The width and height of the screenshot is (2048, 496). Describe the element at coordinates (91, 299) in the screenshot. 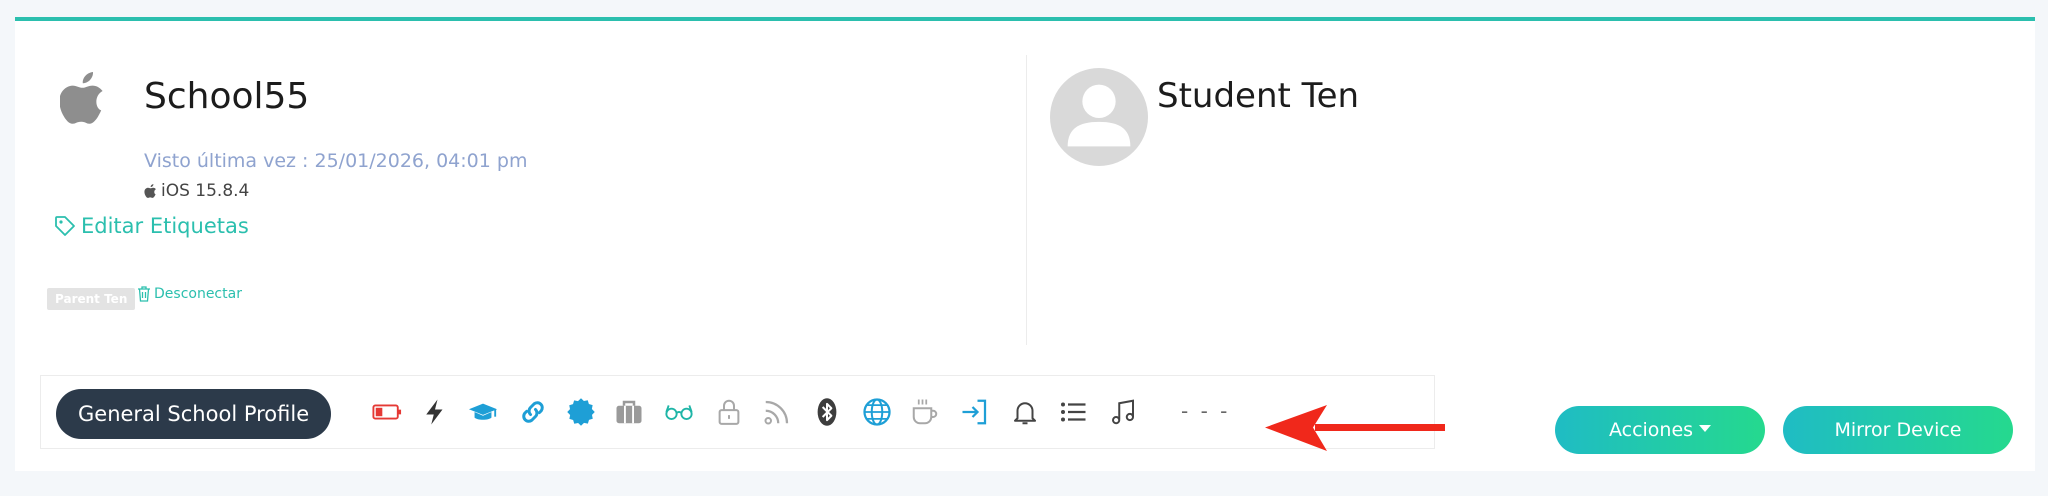

I see `parent-badge: Parent Ten` at that location.